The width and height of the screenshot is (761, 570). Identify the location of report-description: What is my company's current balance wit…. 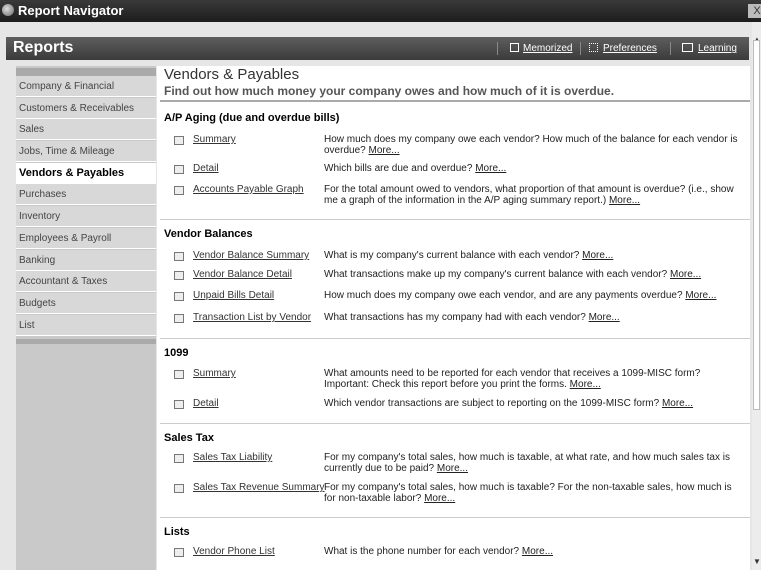
(534, 255).